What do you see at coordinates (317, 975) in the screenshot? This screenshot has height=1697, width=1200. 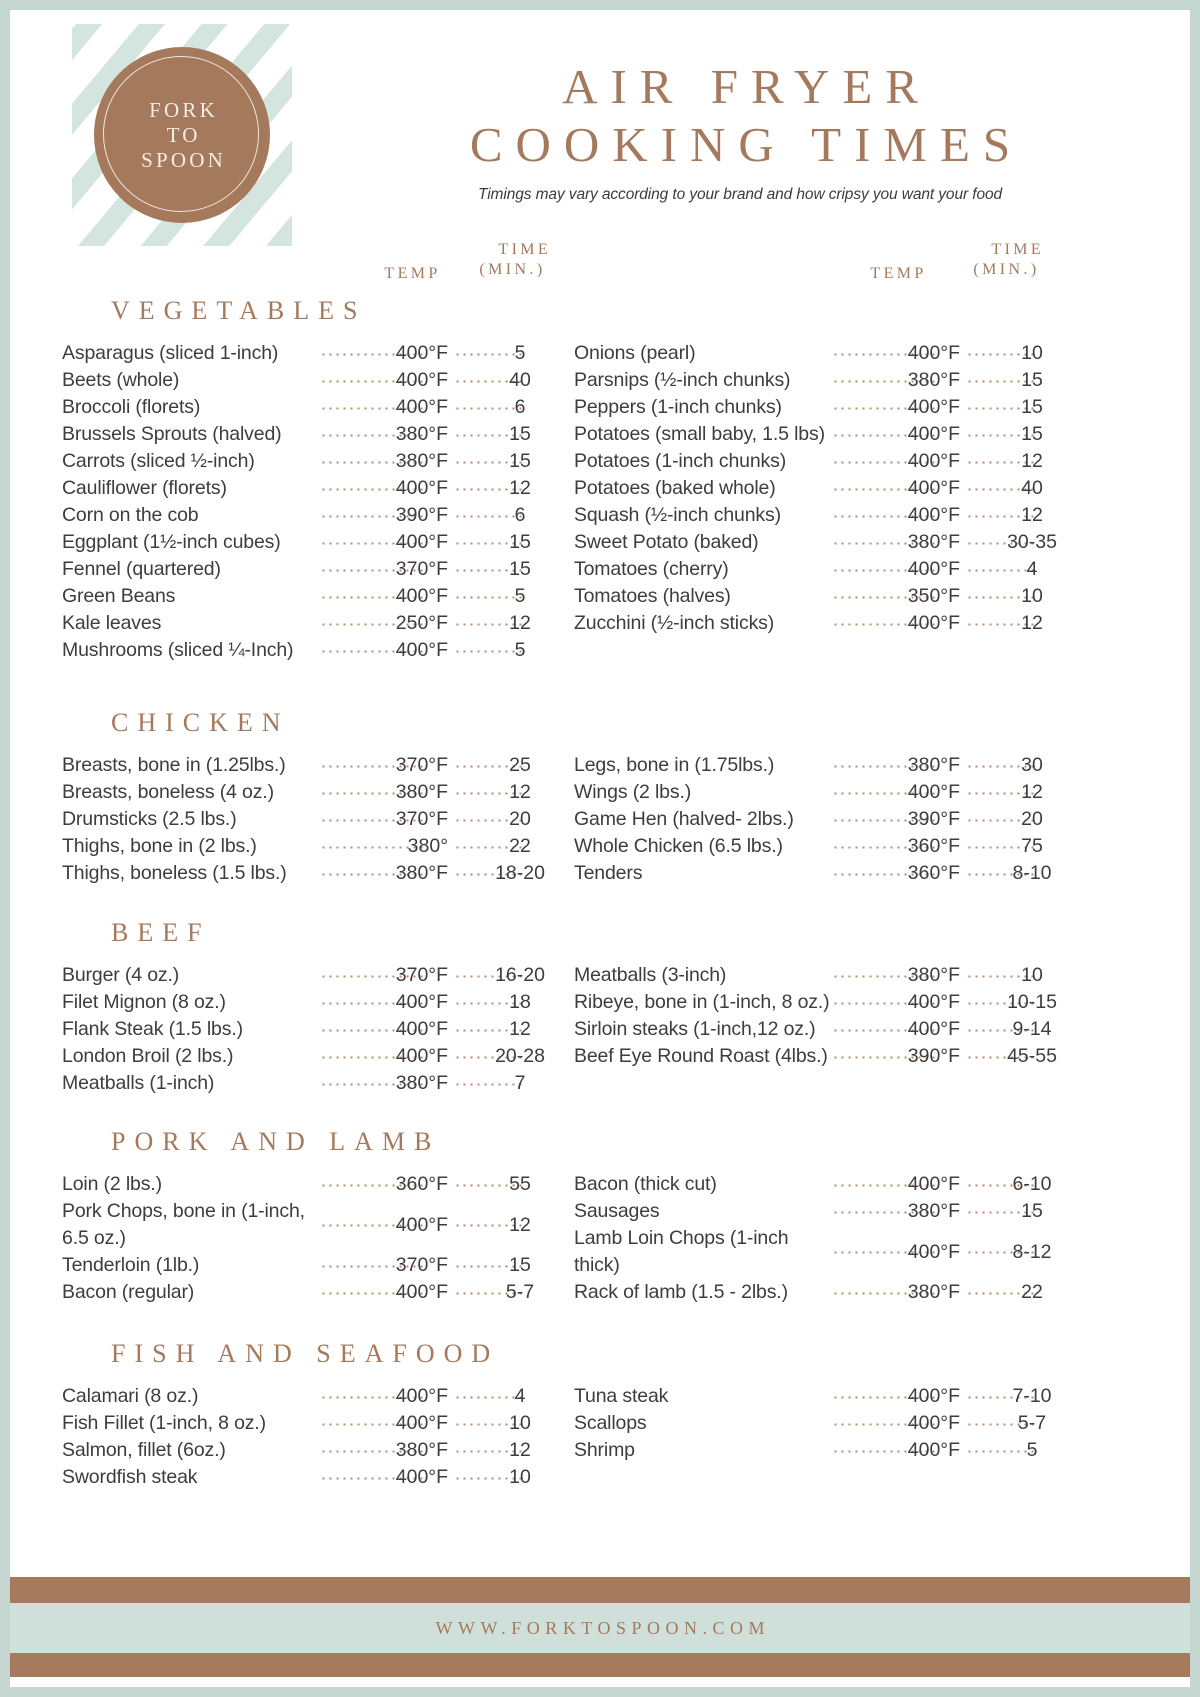 I see `table-row: Burger (4 oz.) 370°F 16-20` at bounding box center [317, 975].